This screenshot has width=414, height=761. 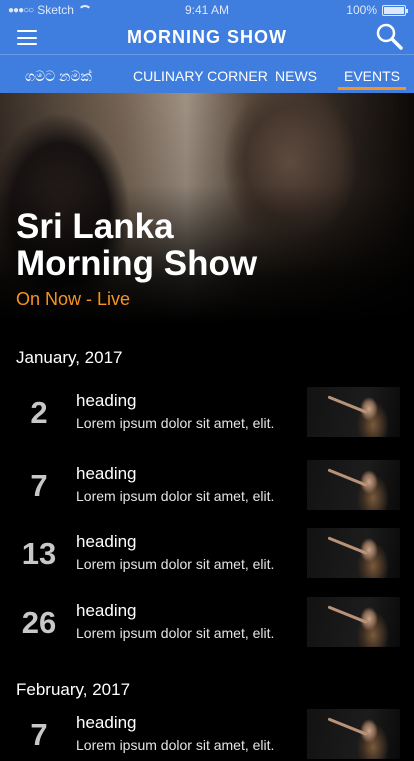 What do you see at coordinates (55, 10) in the screenshot?
I see `carrier-label: Sketch` at bounding box center [55, 10].